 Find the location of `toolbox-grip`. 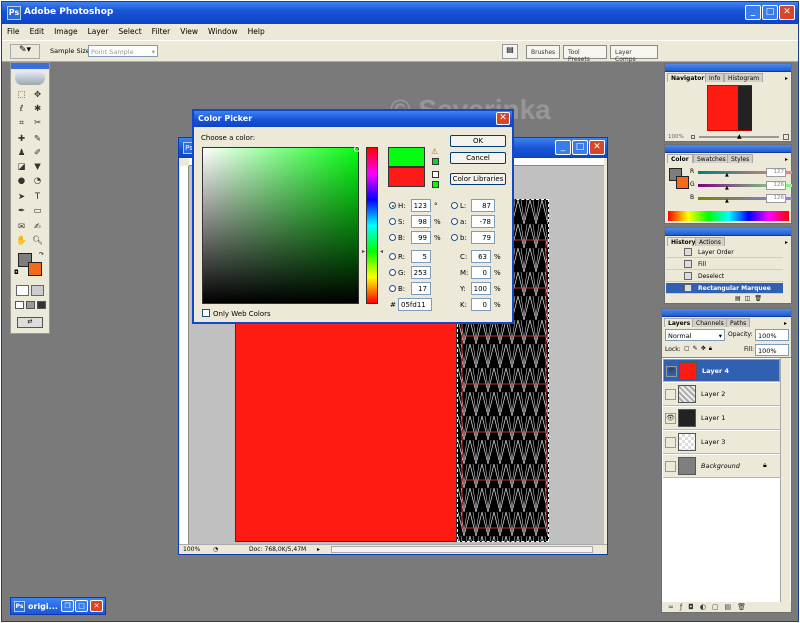

toolbox-grip is located at coordinates (30, 66).